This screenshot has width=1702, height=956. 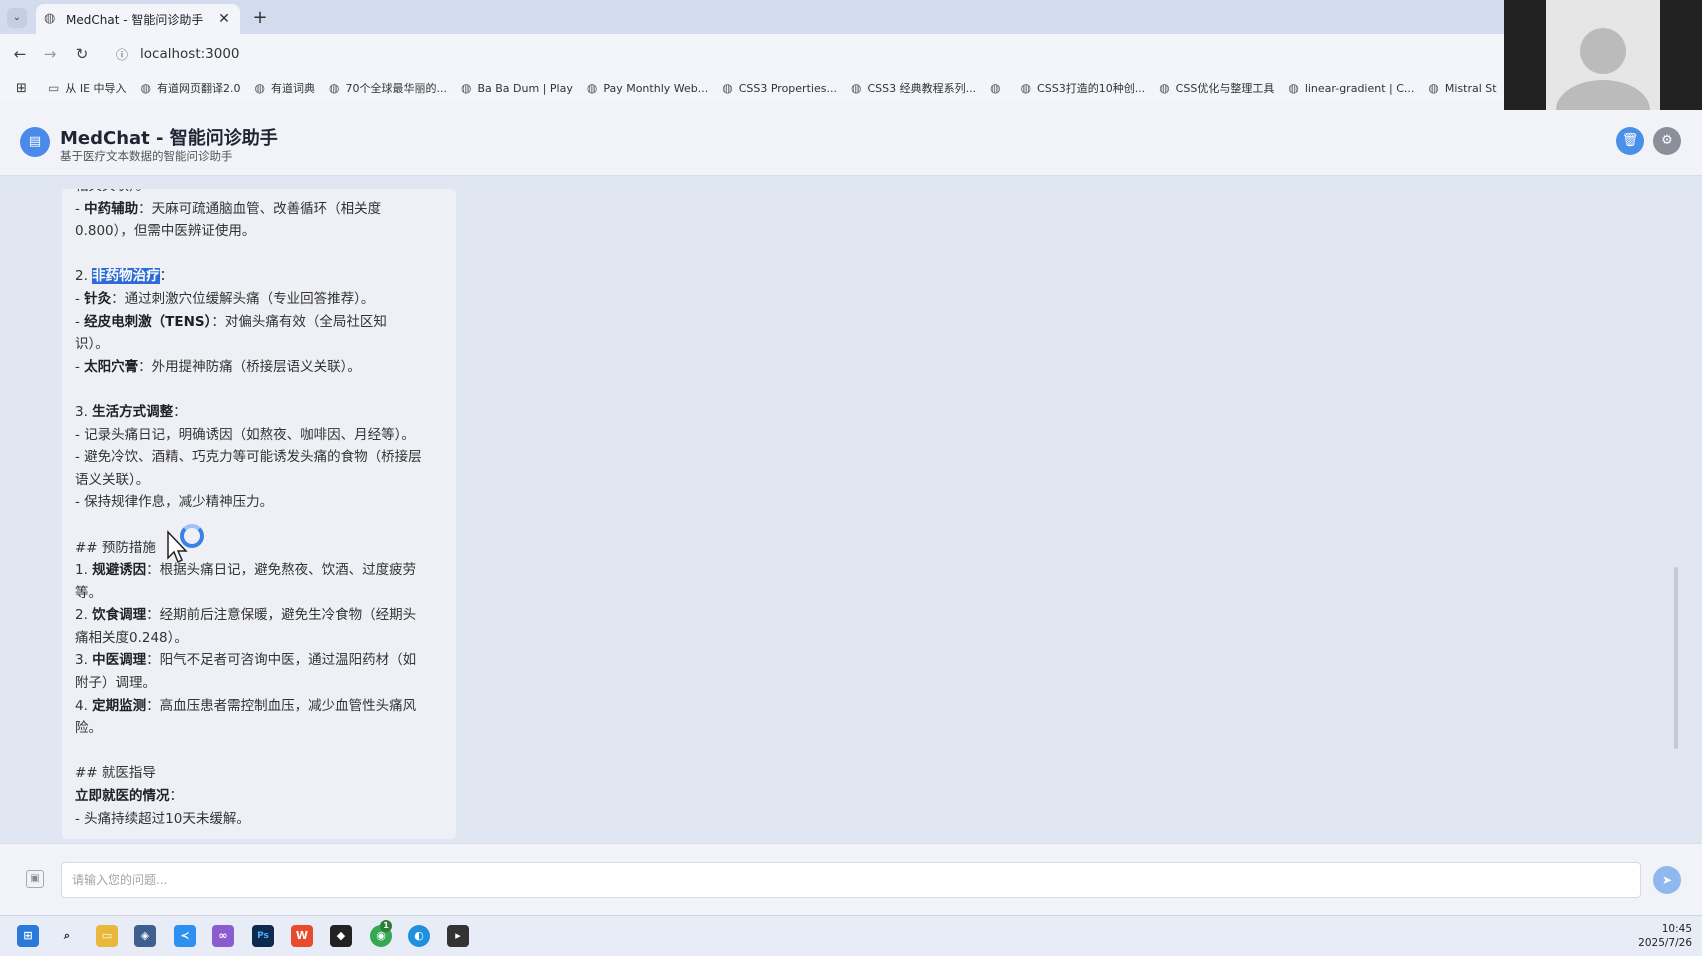 What do you see at coordinates (111, 208) in the screenshot?
I see `line-bold-term: 中药辅助` at bounding box center [111, 208].